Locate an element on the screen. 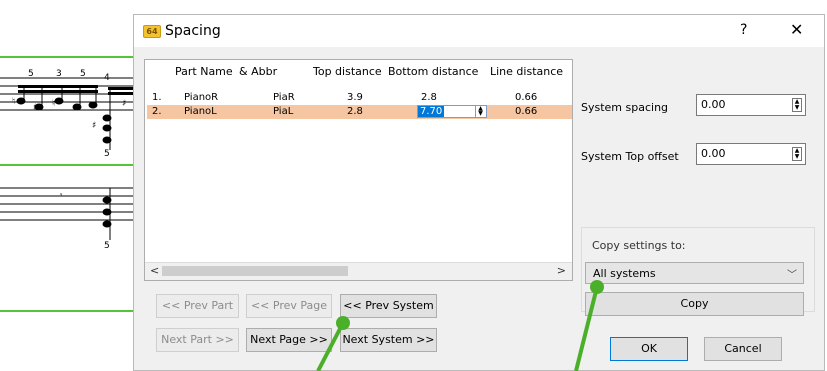 The image size is (827, 371). annotation-overlay is located at coordinates (460, 325).